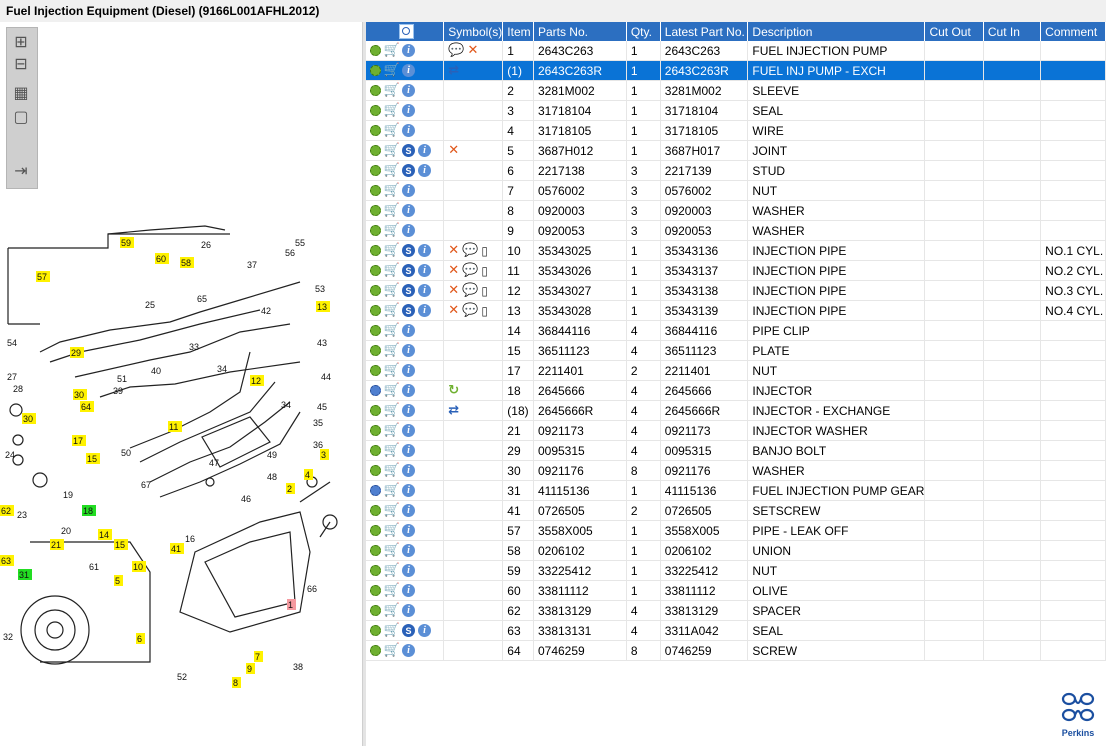 The image size is (1106, 746). What do you see at coordinates (580, 90) in the screenshot?
I see `part-number-cell: 3281M002` at bounding box center [580, 90].